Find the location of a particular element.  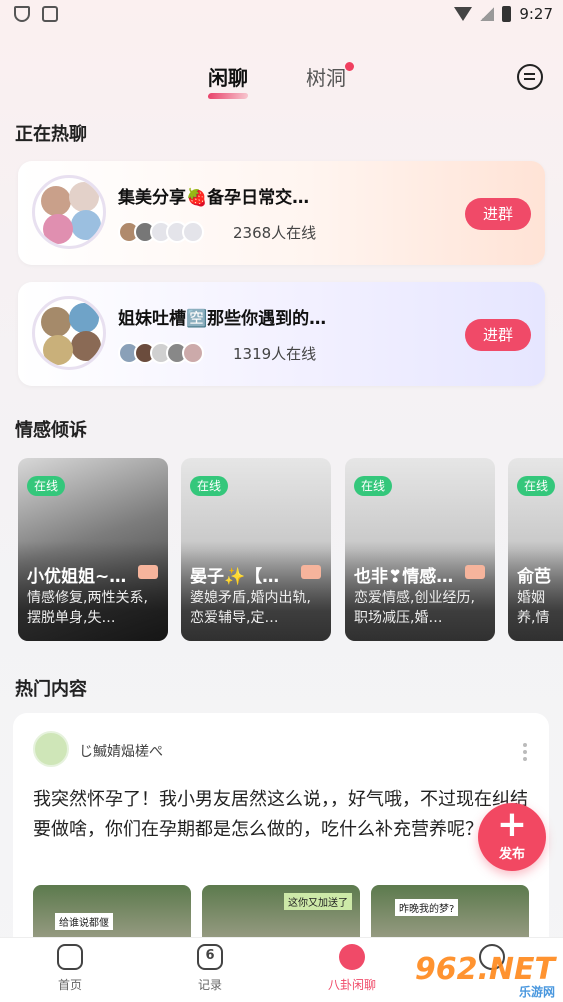

status-bar: 9:27 is located at coordinates (281, 15).